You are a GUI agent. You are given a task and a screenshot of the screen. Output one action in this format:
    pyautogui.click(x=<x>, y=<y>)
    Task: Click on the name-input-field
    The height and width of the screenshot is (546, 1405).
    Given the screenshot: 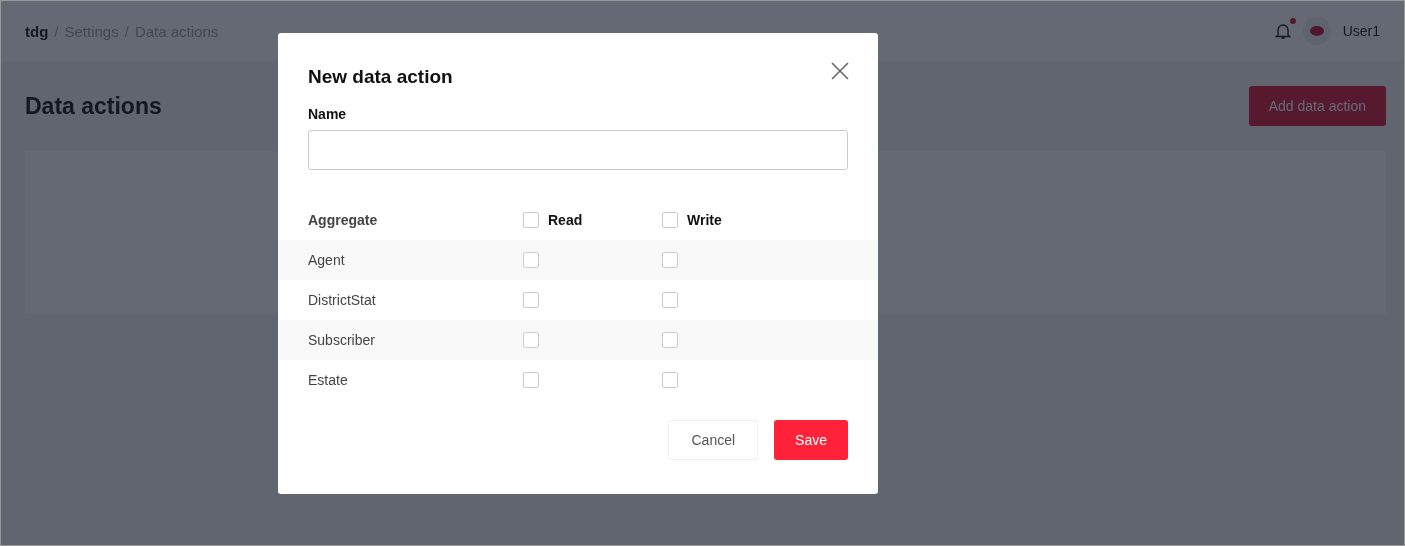 What is the action you would take?
    pyautogui.click(x=578, y=150)
    